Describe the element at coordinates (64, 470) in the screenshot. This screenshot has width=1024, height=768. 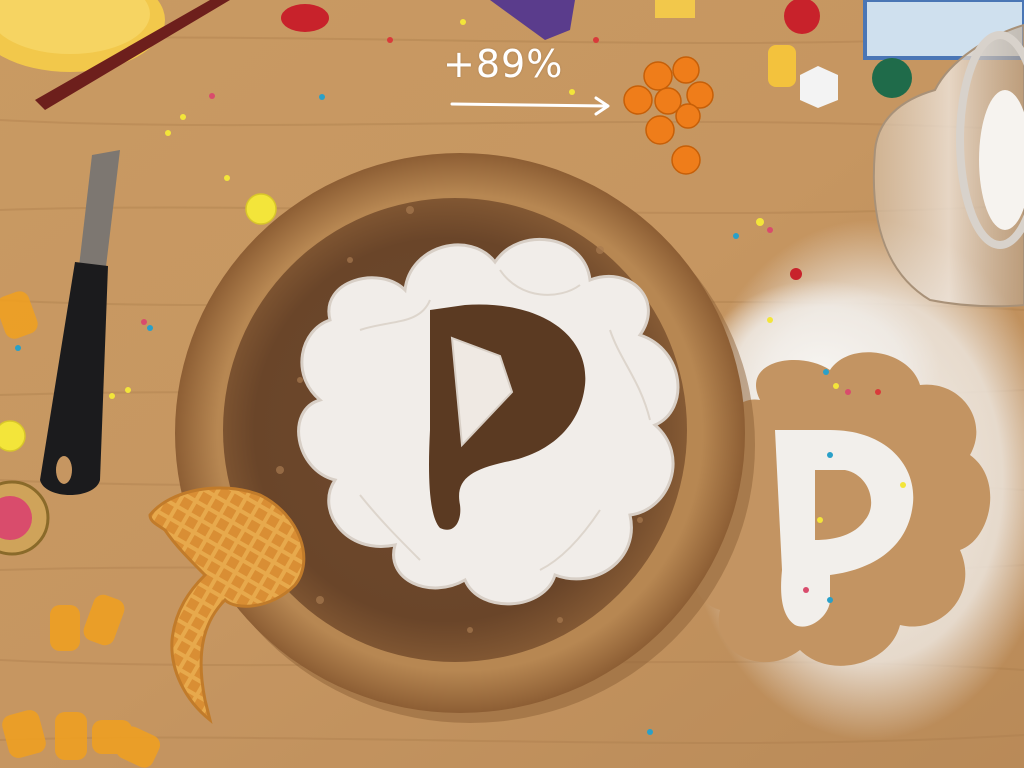
I see `knife-handle-hole` at that location.